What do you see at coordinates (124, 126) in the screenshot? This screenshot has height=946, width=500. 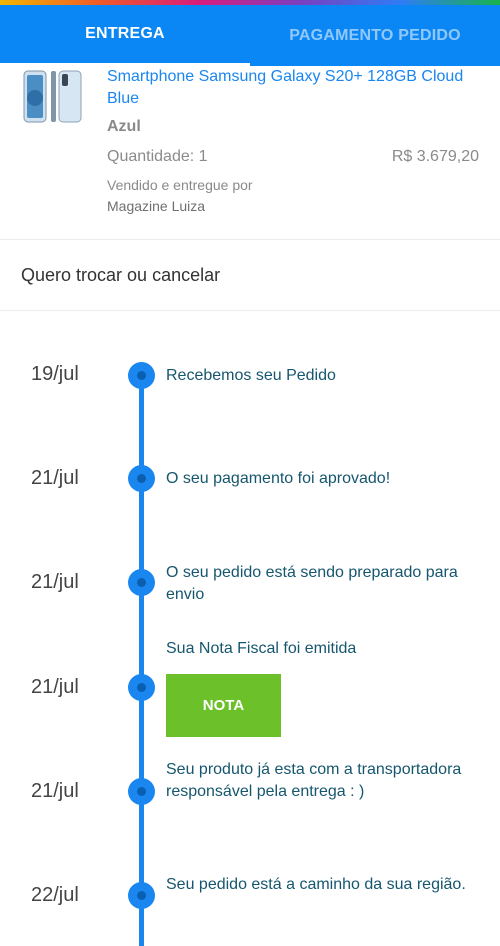 I see `product-color: Azul` at bounding box center [124, 126].